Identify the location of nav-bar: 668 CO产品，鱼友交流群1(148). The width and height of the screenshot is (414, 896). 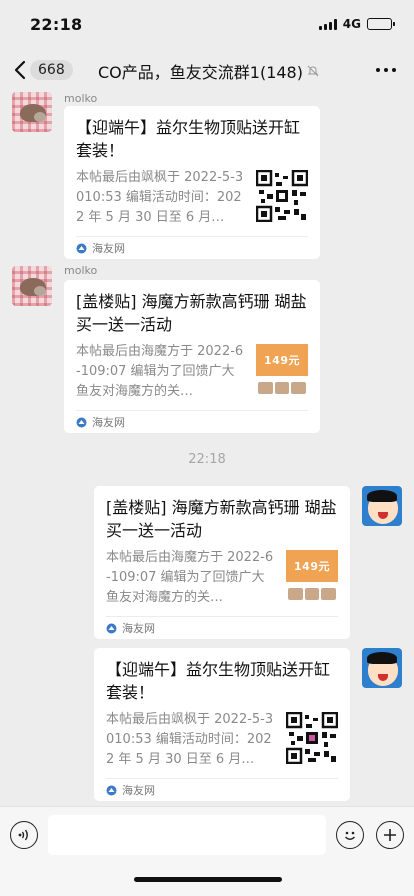
(207, 70).